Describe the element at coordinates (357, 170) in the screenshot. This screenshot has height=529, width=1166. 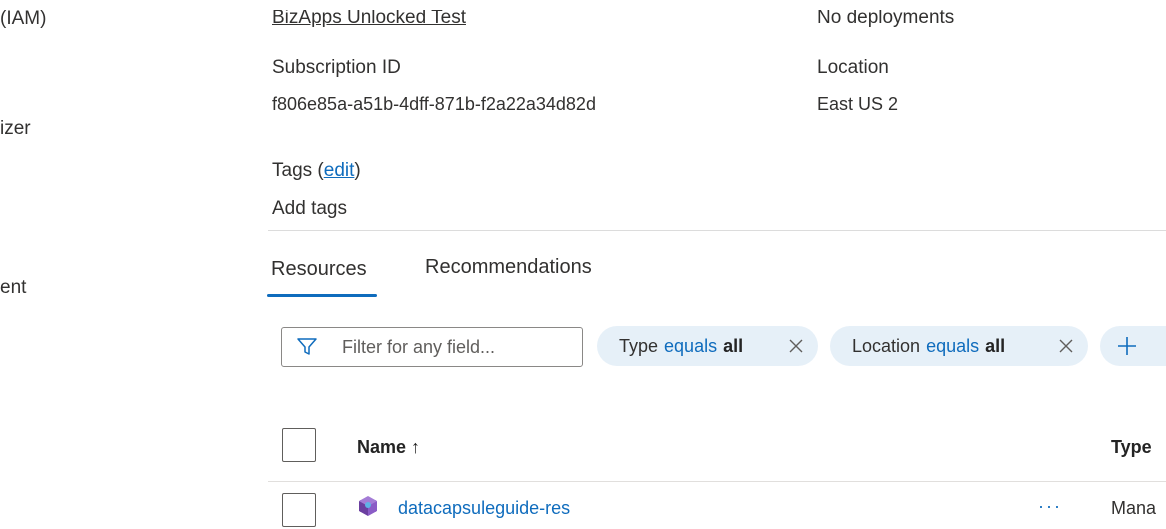
I see `tags-close-paren: )` at that location.